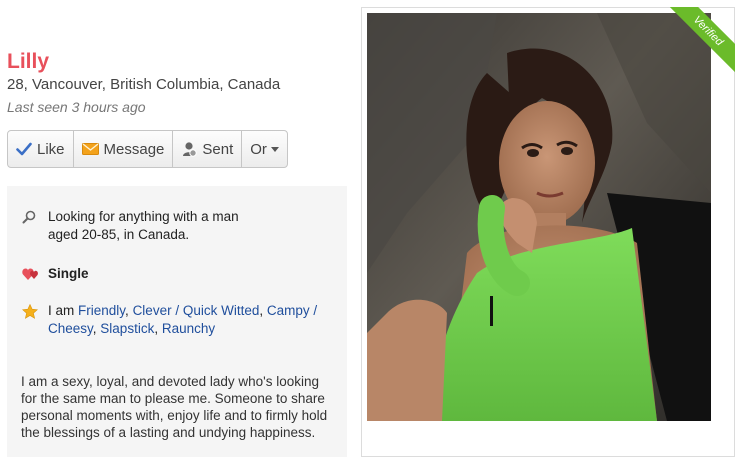 This screenshot has width=736, height=457. I want to click on message-label: Message, so click(134, 149).